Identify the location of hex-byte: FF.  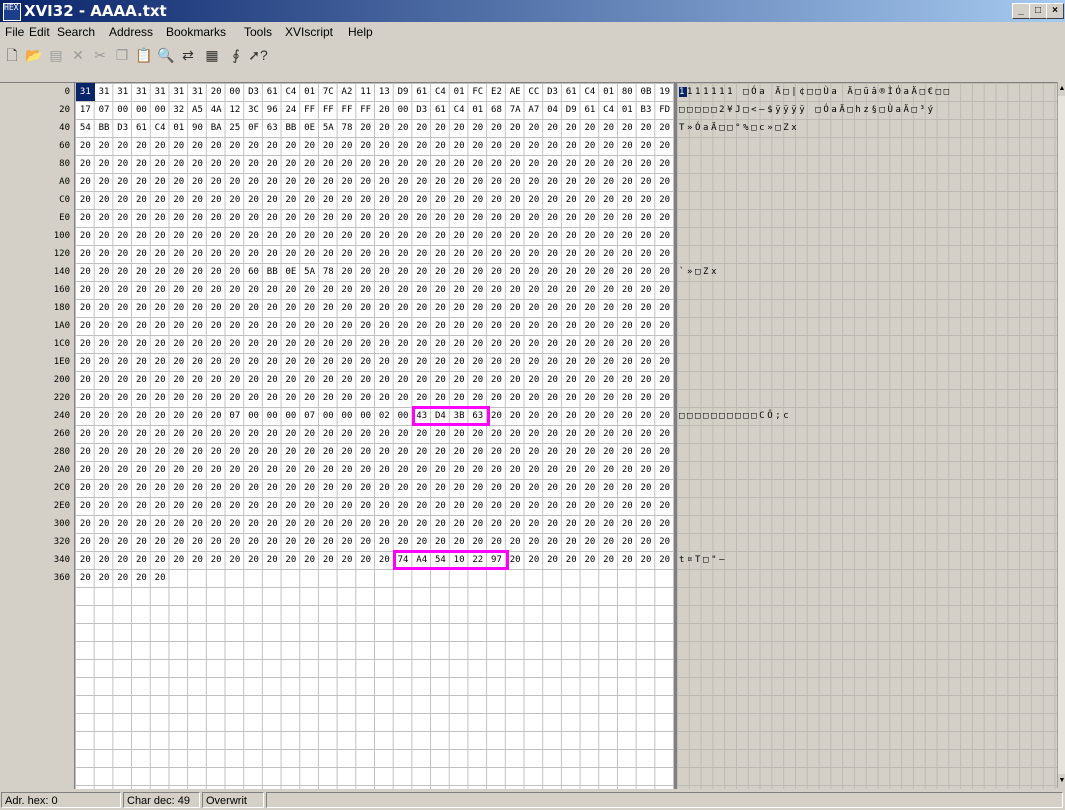
(328, 110).